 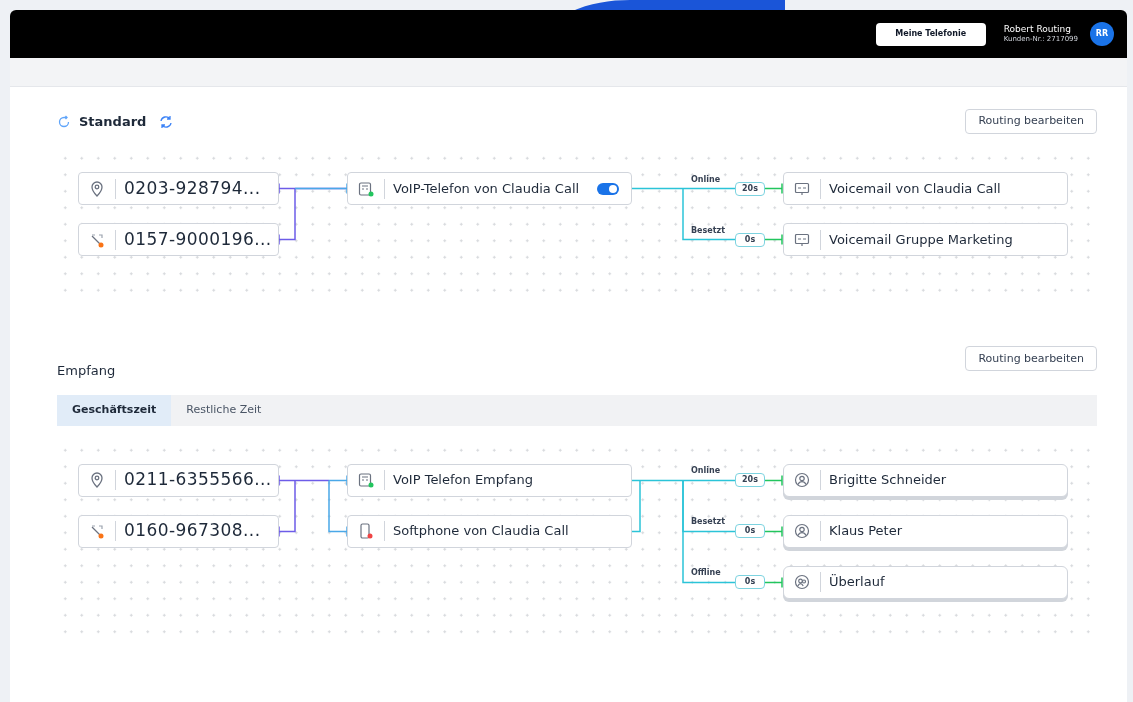 I want to click on target-node: Voicemail Gruppe Marketing, so click(x=925, y=239).